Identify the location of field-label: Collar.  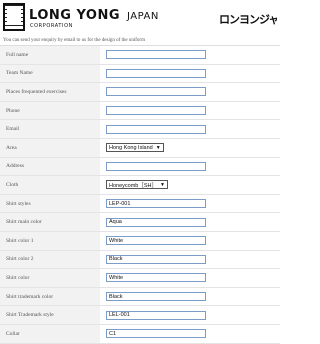
(50, 333).